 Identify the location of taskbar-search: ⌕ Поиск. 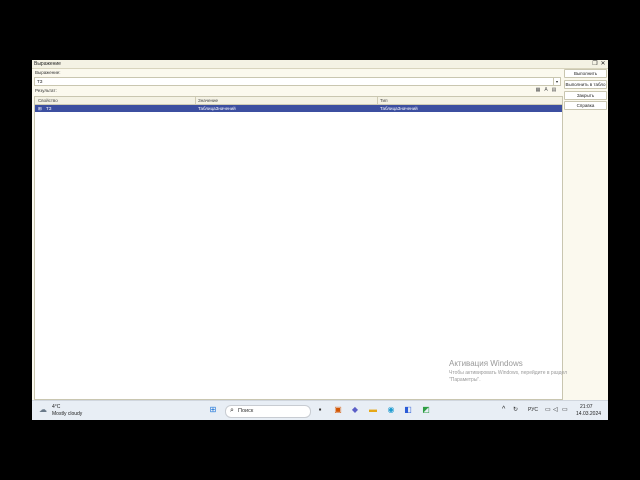
(268, 411).